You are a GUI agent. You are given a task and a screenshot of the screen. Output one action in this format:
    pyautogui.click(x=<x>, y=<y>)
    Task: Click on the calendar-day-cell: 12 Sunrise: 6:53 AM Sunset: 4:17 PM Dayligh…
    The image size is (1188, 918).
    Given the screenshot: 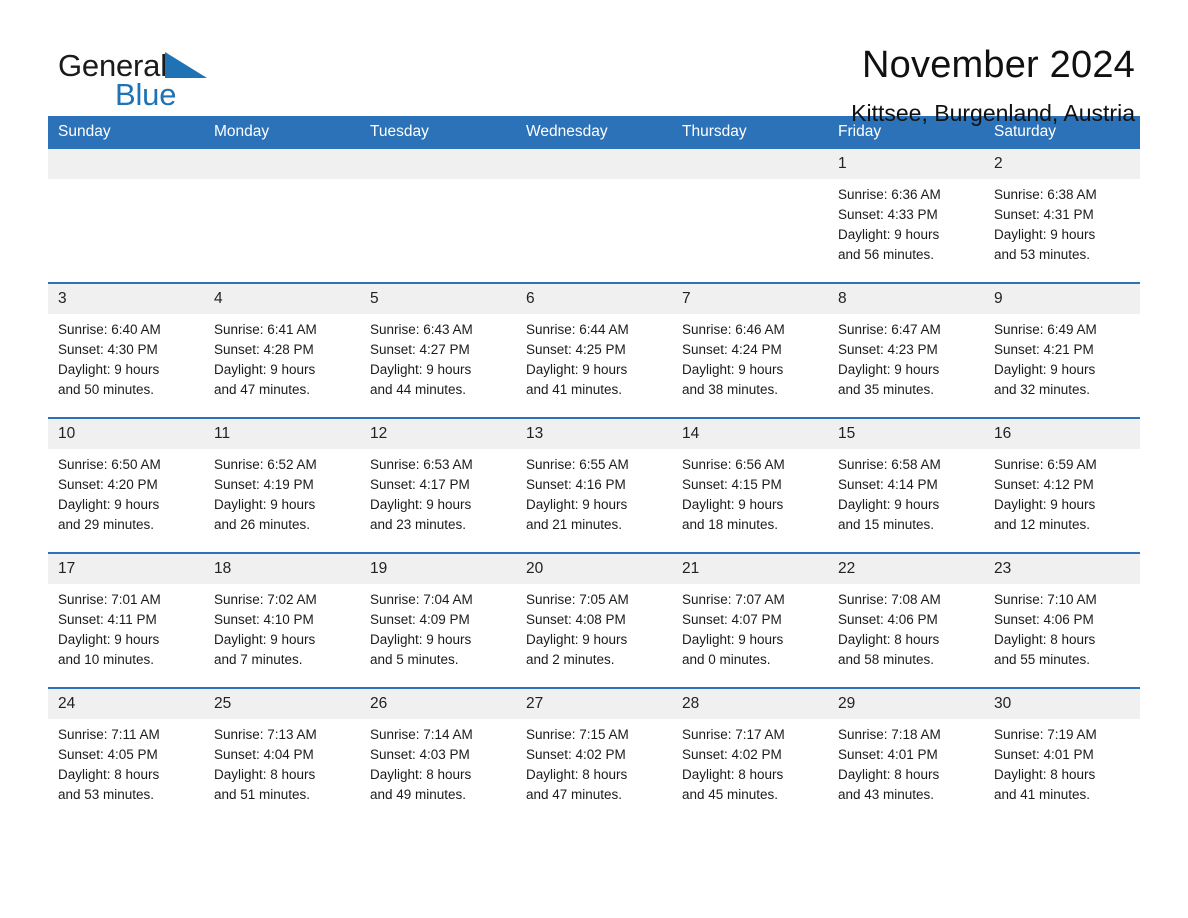 What is the action you would take?
    pyautogui.click(x=438, y=485)
    